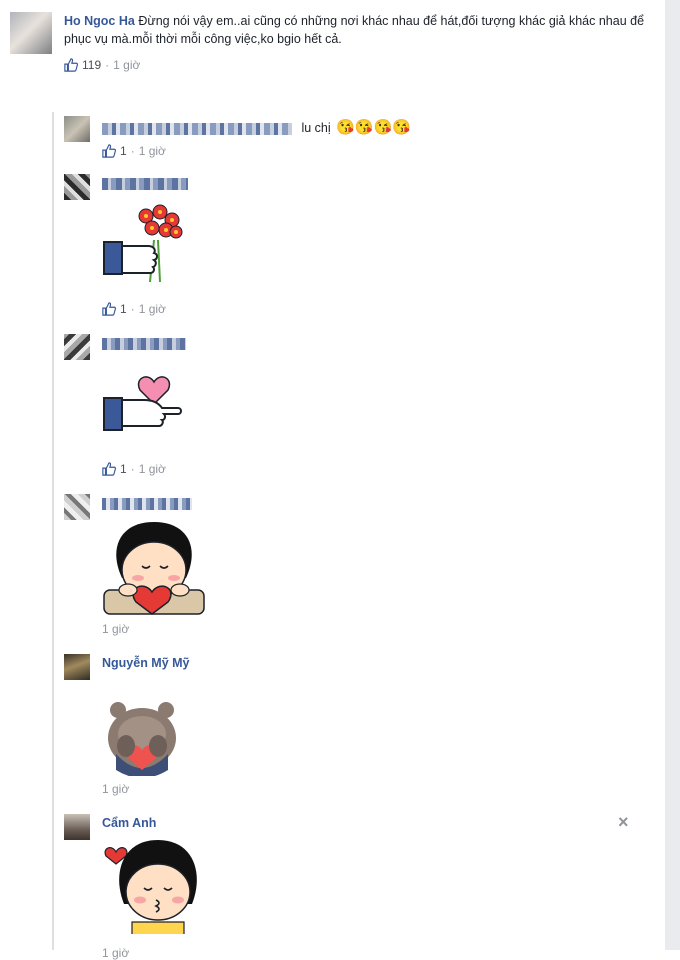 The image size is (680, 960). I want to click on like-hand-flowers-sticker, so click(143, 243).